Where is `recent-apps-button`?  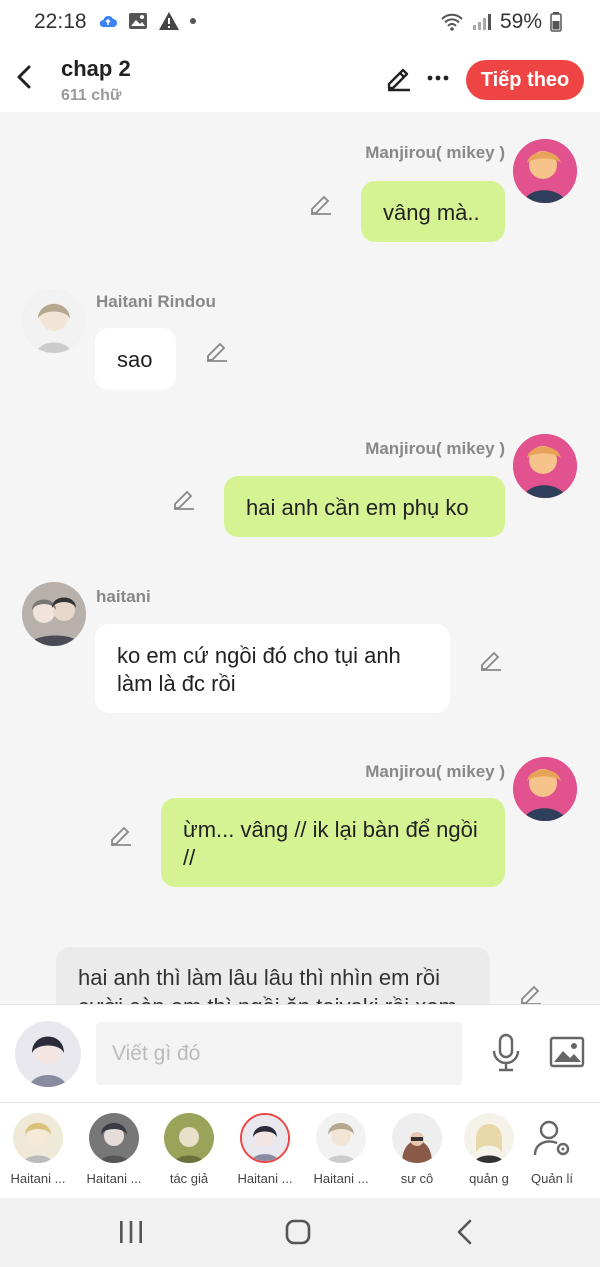
recent-apps-button is located at coordinates (131, 1232).